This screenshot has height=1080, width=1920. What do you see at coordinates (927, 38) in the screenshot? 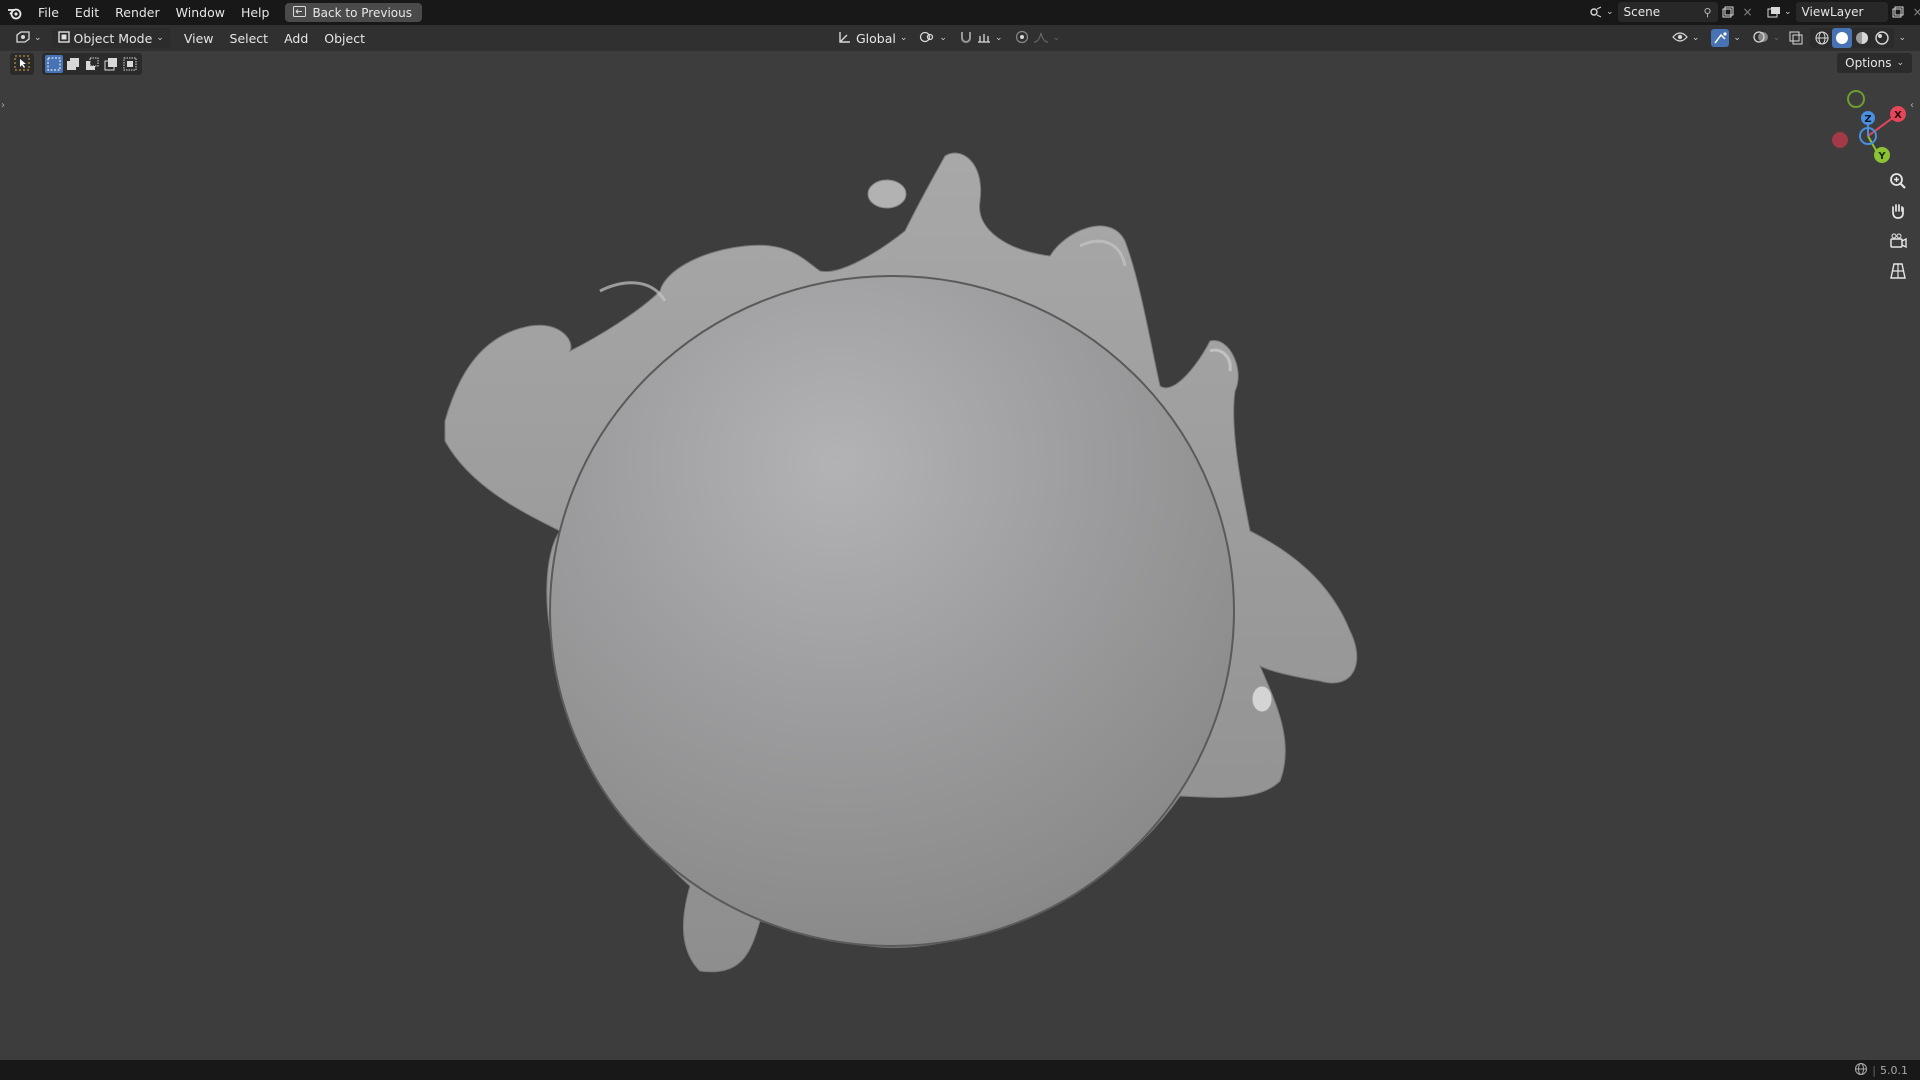
I see `pivot-icon` at bounding box center [927, 38].